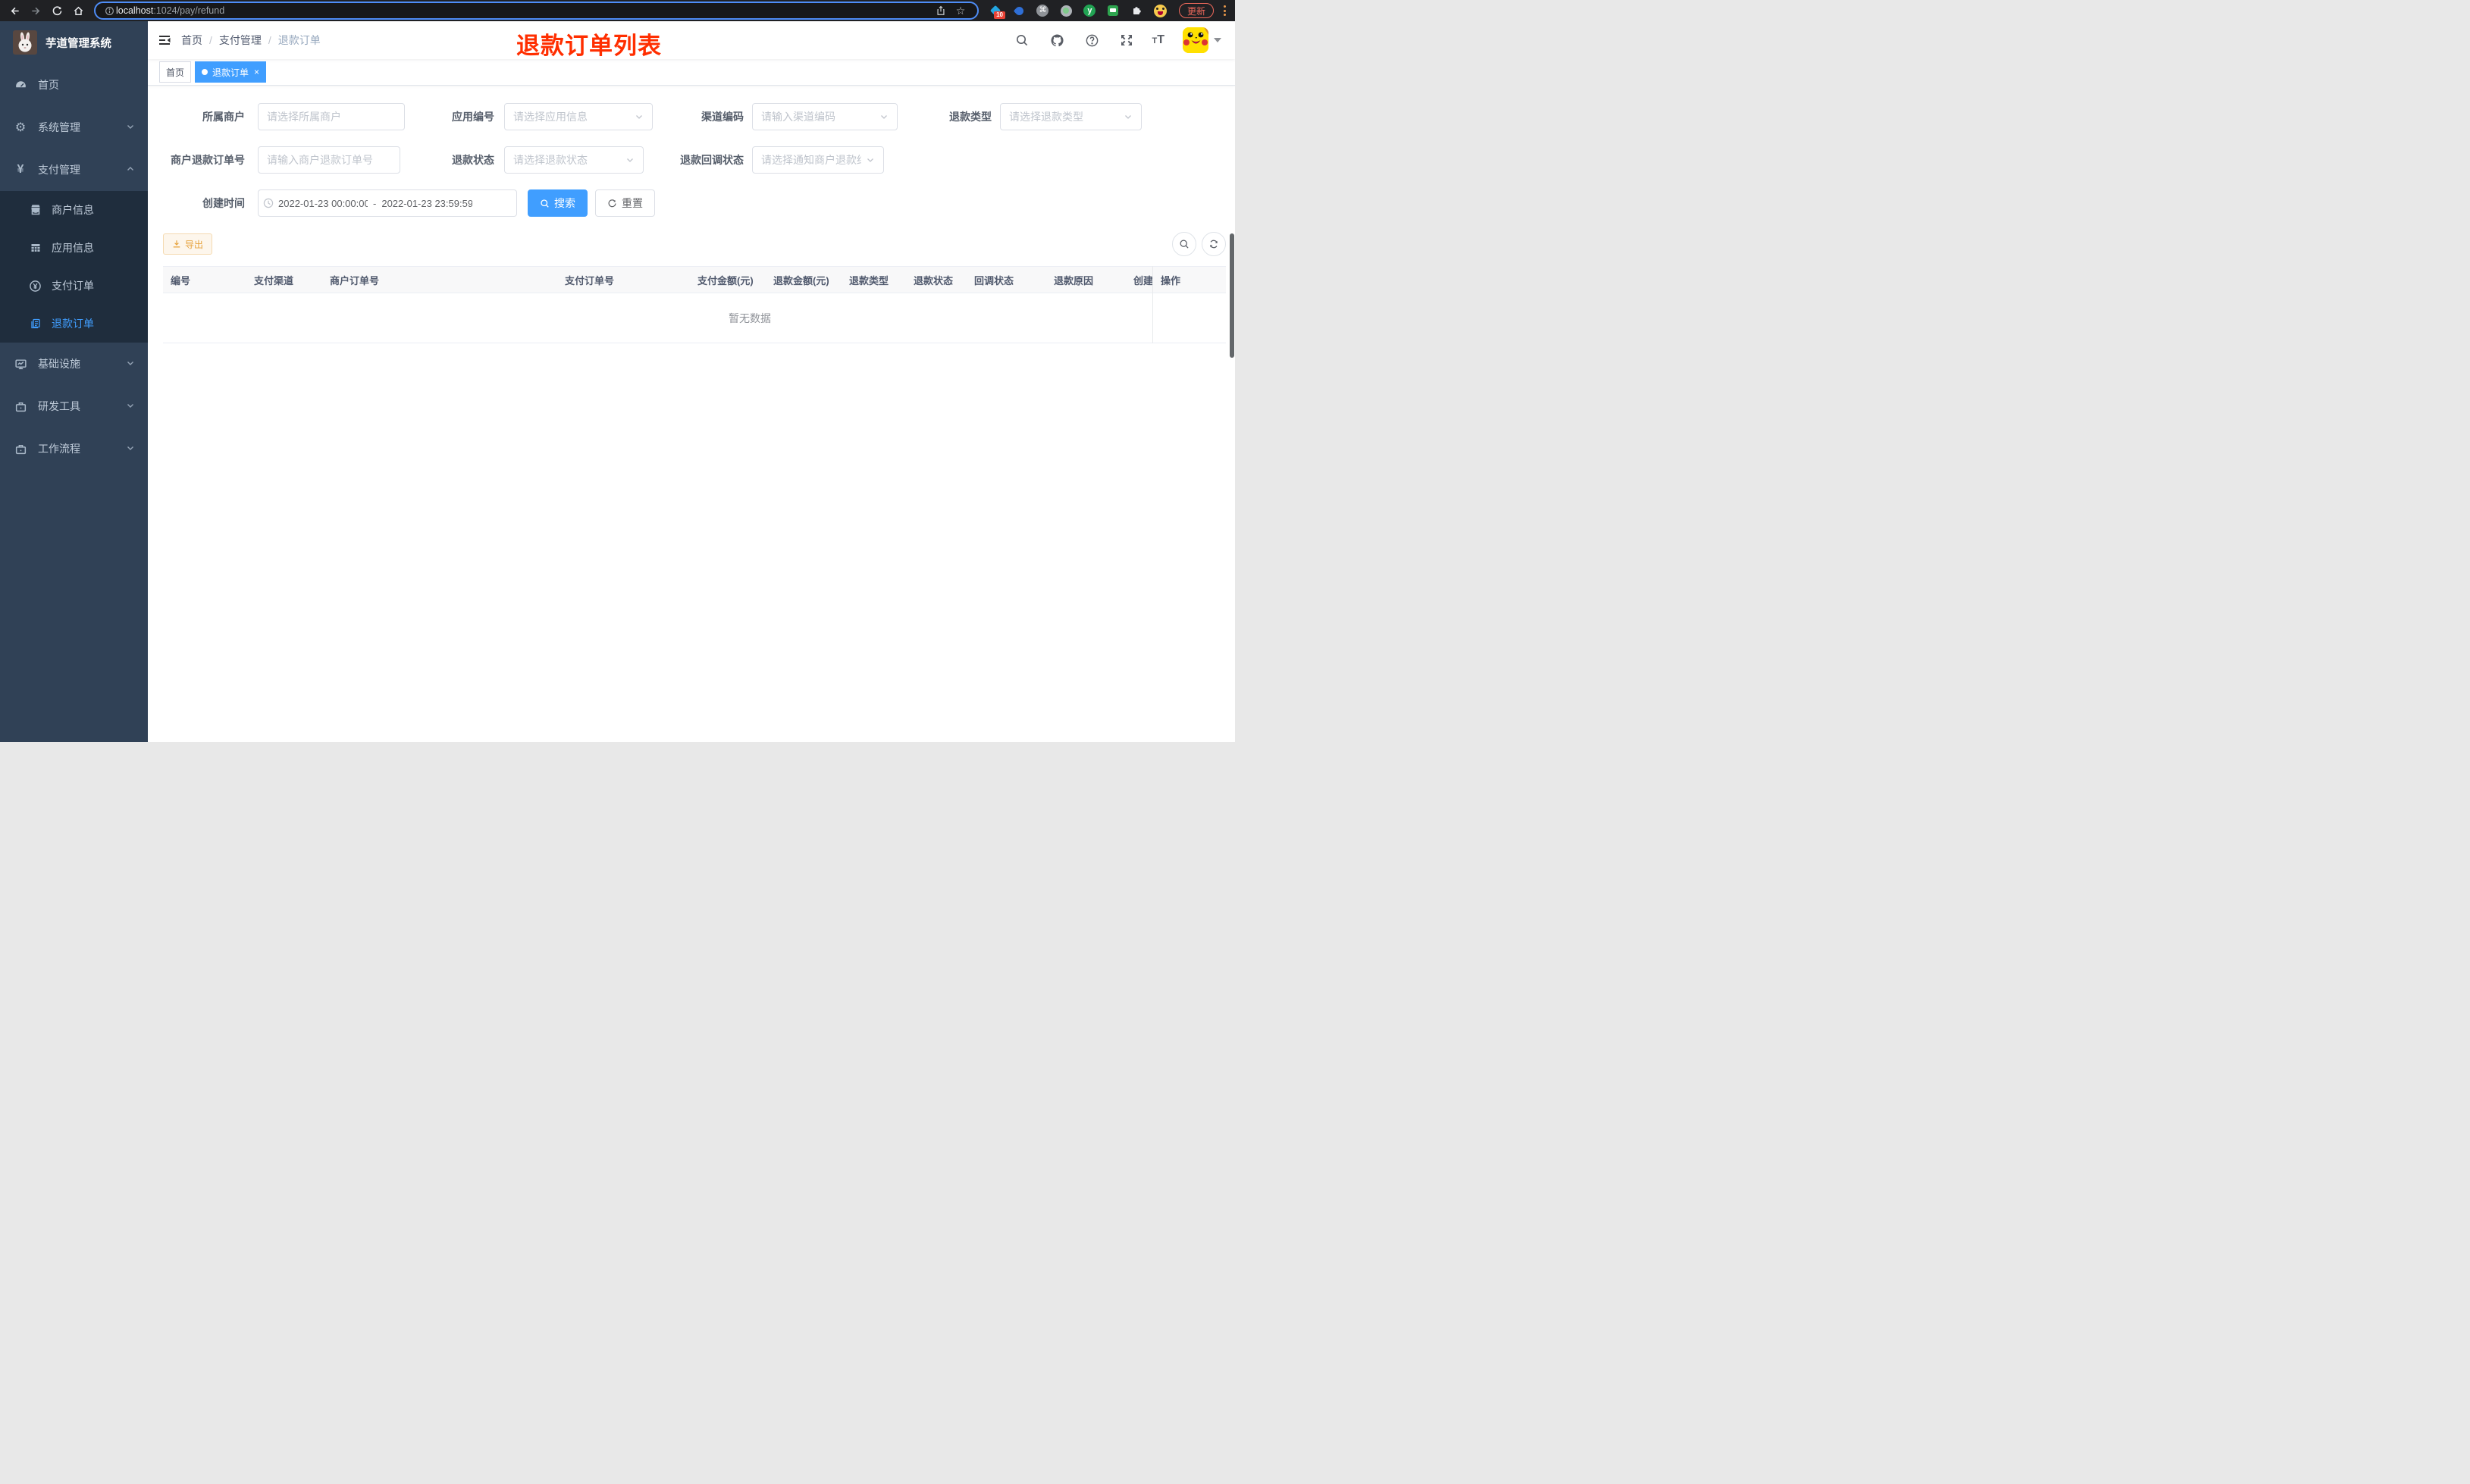  What do you see at coordinates (204, 280) in the screenshot?
I see `column-header-id: 编号` at bounding box center [204, 280].